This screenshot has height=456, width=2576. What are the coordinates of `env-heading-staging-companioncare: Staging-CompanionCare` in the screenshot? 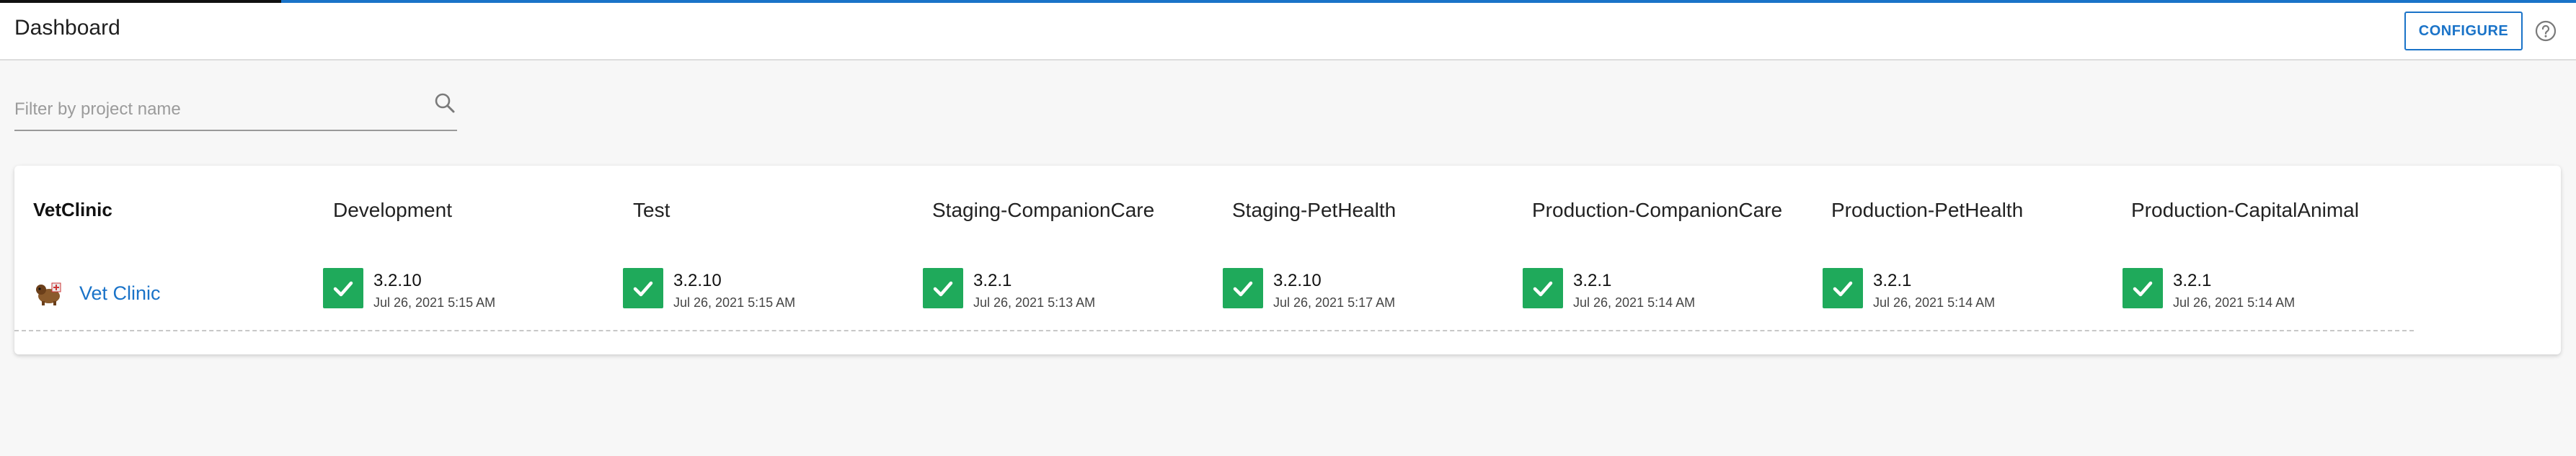 It's located at (1043, 210).